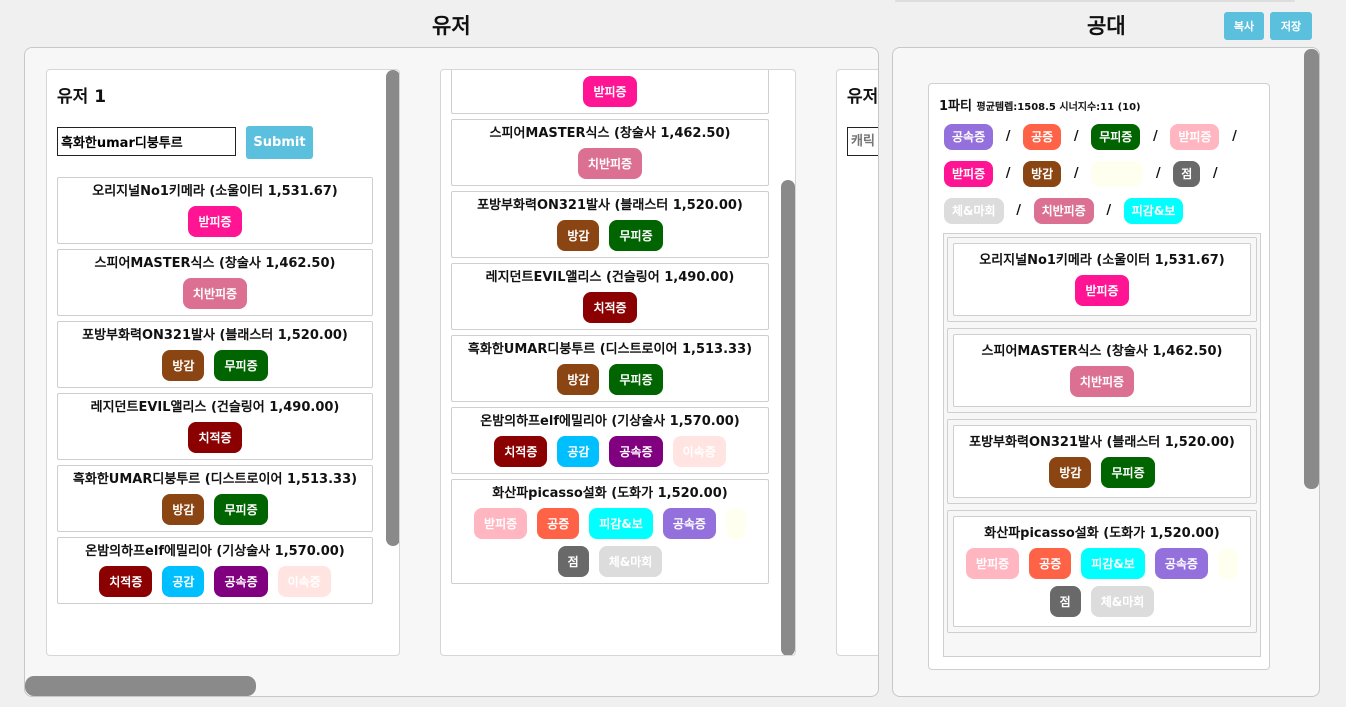 Image resolution: width=1346 pixels, height=707 pixels. I want to click on raid-section-title: 공대, so click(1106, 26).